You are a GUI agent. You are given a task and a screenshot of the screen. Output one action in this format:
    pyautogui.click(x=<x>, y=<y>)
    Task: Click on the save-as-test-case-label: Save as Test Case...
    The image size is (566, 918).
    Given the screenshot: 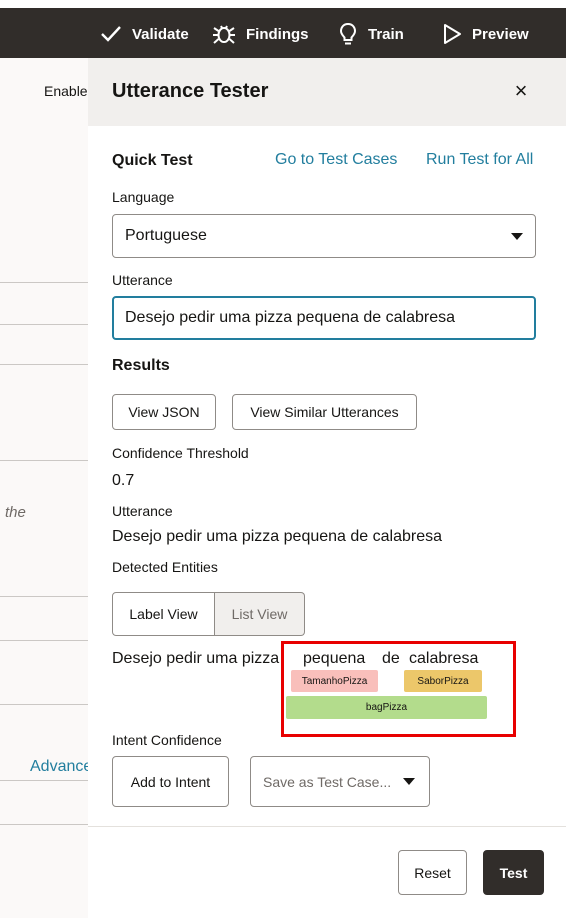 What is the action you would take?
    pyautogui.click(x=327, y=781)
    